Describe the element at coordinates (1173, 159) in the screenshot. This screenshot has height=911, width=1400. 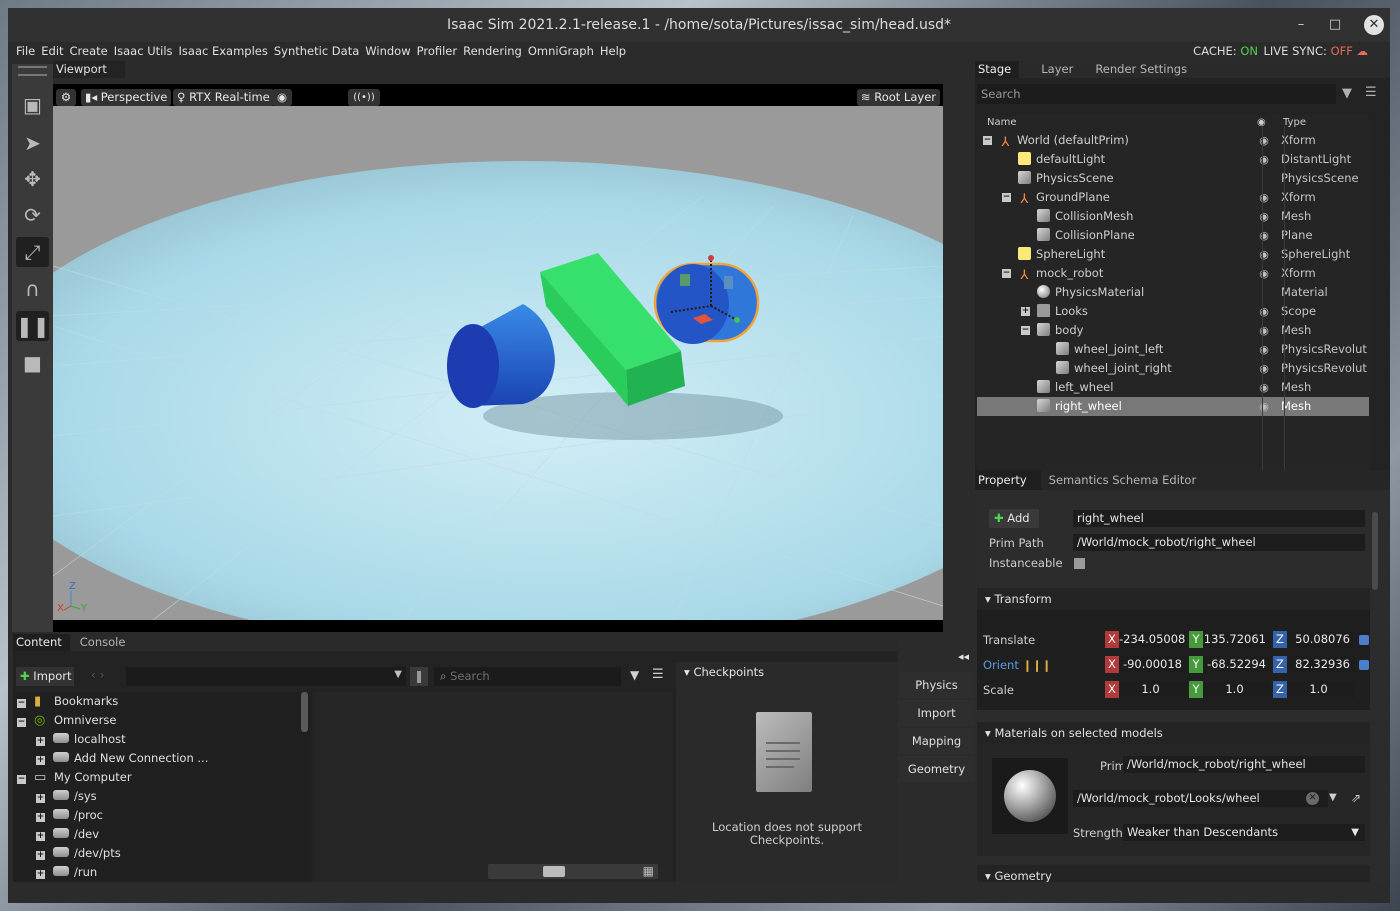
I see `stage-row: defaultLight ◉ DistantLight` at that location.